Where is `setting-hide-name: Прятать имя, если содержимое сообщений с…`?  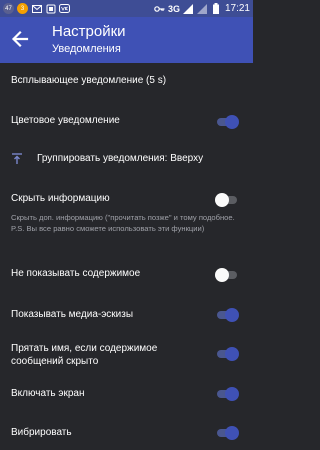
setting-hide-name: Прятать имя, если содержимое сообщений с… is located at coordinates (126, 355).